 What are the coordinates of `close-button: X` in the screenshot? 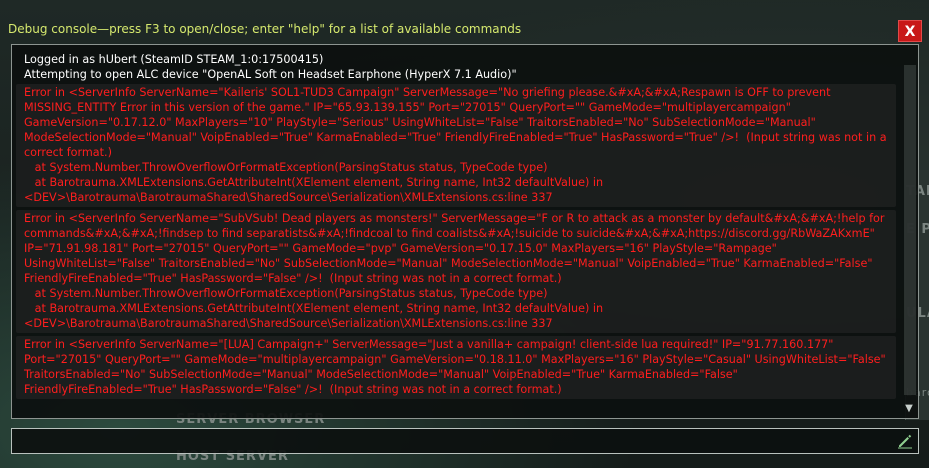 It's located at (910, 31).